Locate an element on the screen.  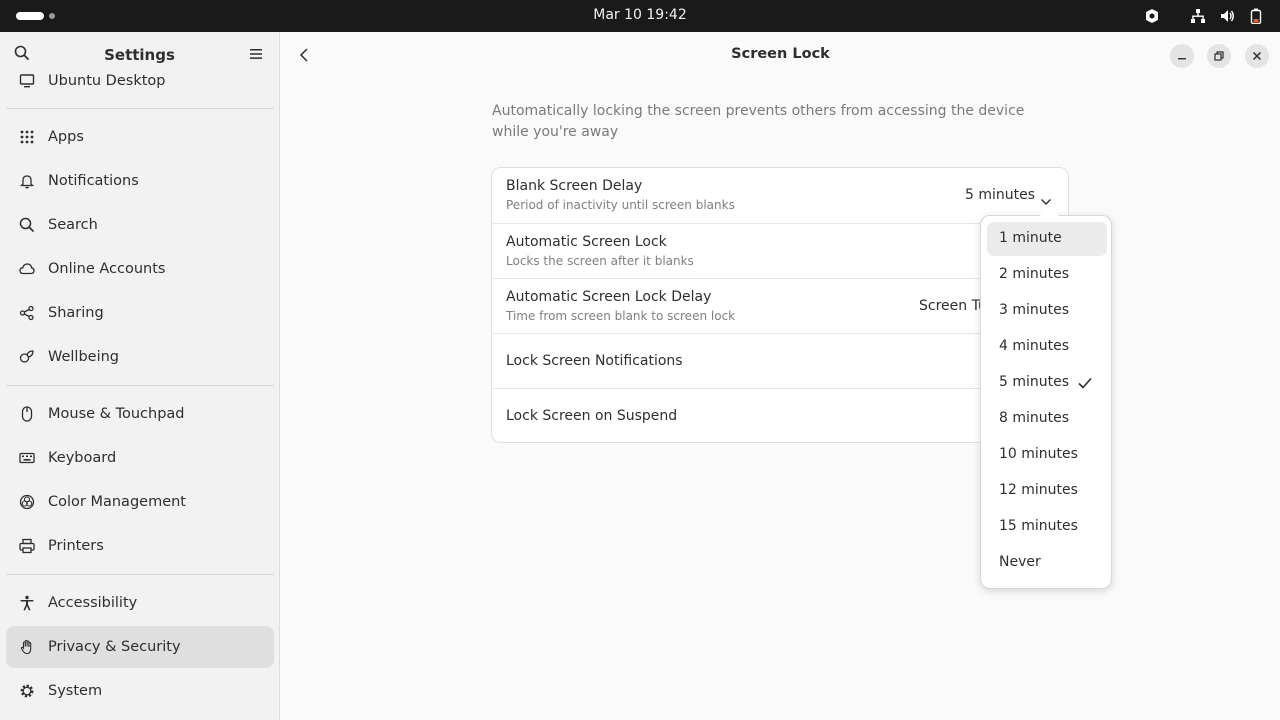
option-15-minutes: 15 minutes is located at coordinates (1047, 527).